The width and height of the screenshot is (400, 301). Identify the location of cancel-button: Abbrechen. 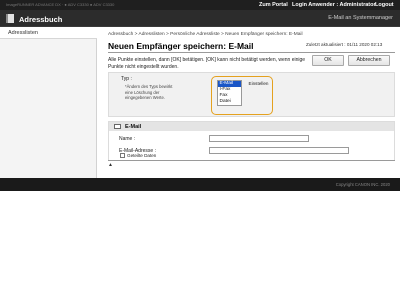
(369, 60).